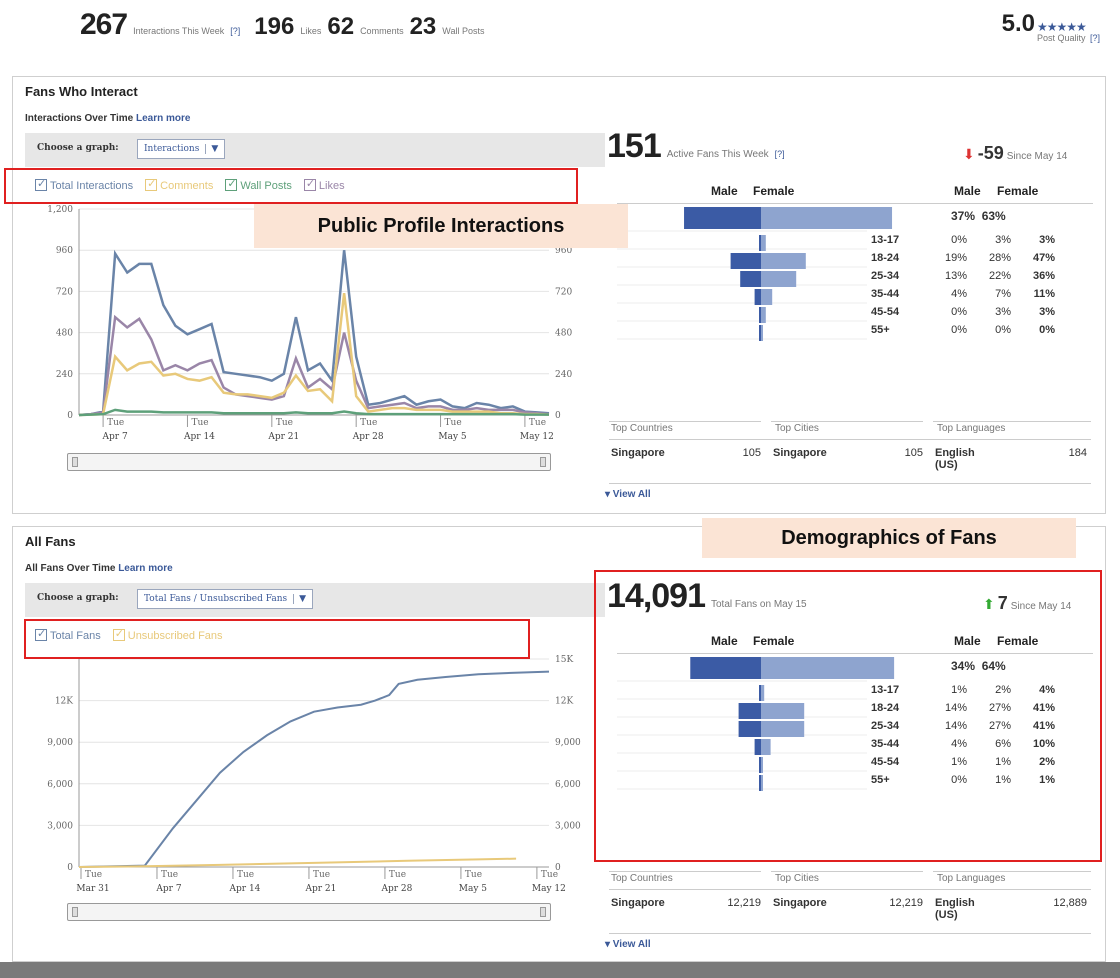  What do you see at coordinates (1043, 276) in the screenshot?
I see `demographic-t: 36%` at bounding box center [1043, 276].